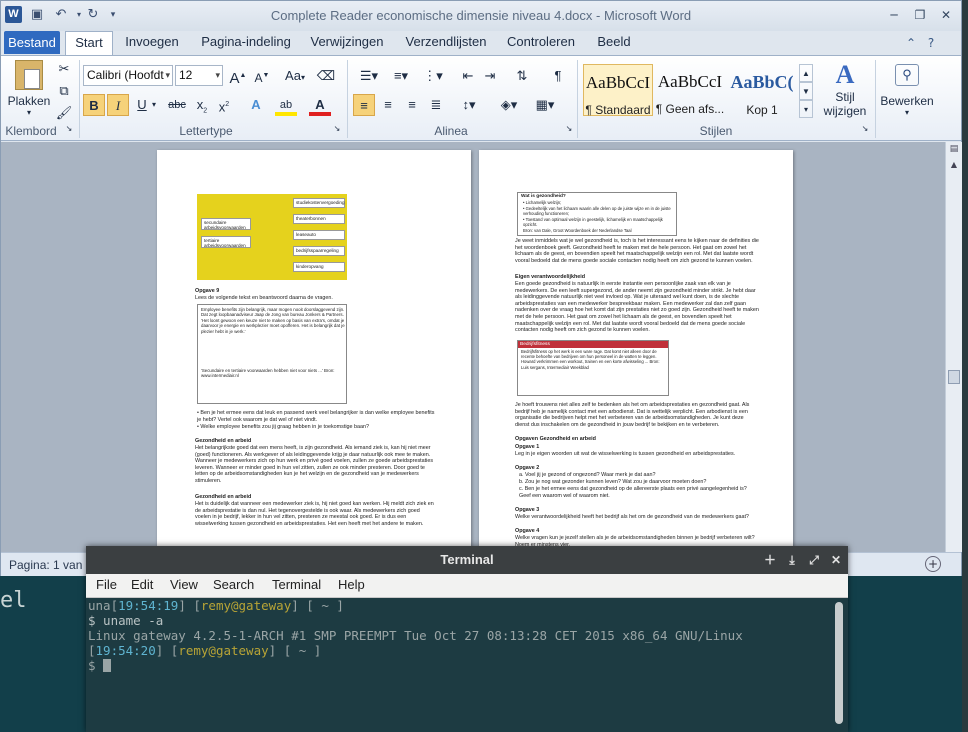  What do you see at coordinates (64, 113) in the screenshot?
I see `format-painter-icon: 🖌` at bounding box center [64, 113].